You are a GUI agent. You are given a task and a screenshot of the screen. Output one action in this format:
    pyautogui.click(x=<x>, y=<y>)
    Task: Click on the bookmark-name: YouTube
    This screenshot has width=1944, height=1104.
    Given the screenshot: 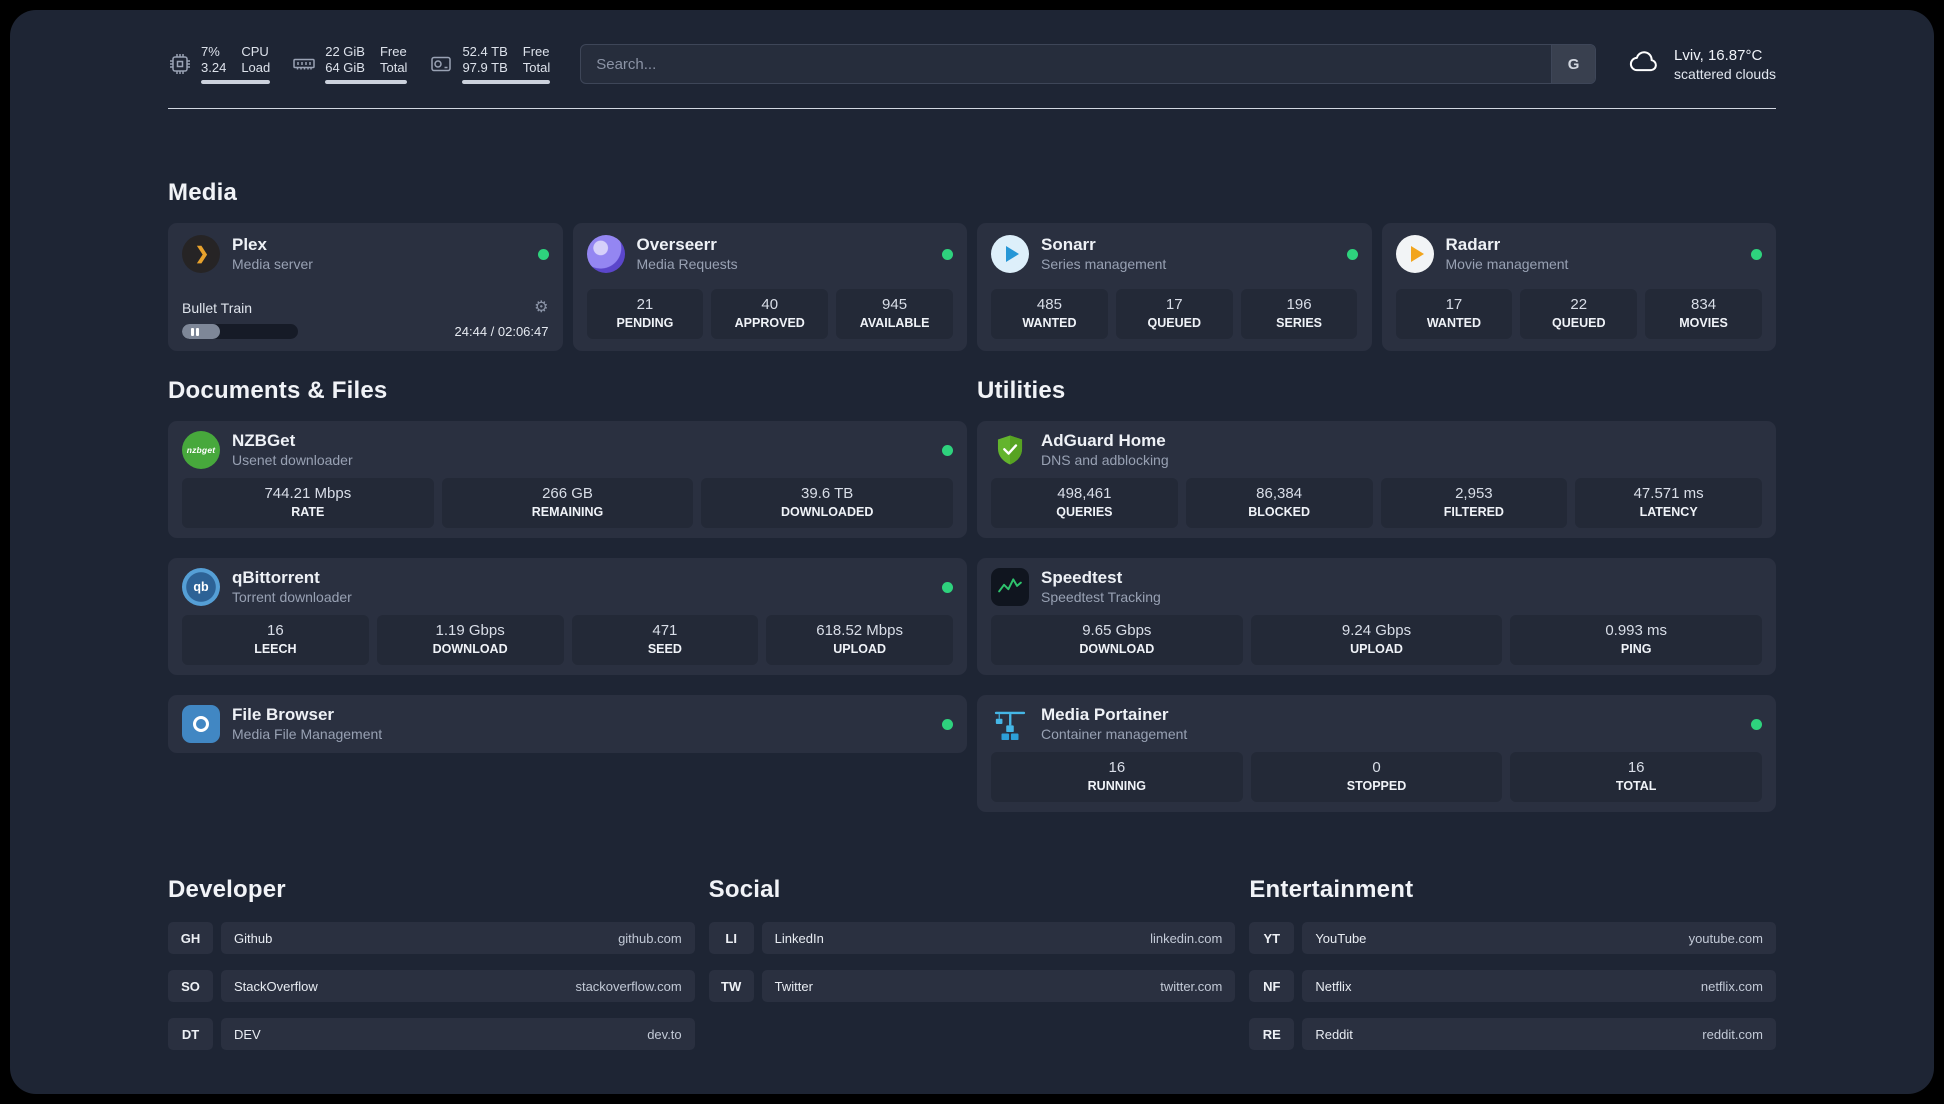 What is the action you would take?
    pyautogui.click(x=1341, y=938)
    